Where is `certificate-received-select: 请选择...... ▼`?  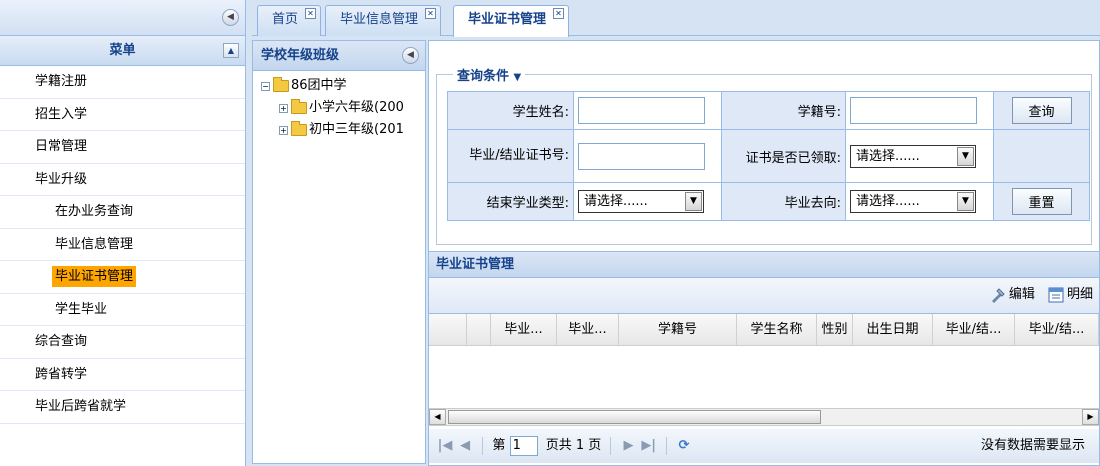 certificate-received-select: 请选择...... ▼ is located at coordinates (913, 156).